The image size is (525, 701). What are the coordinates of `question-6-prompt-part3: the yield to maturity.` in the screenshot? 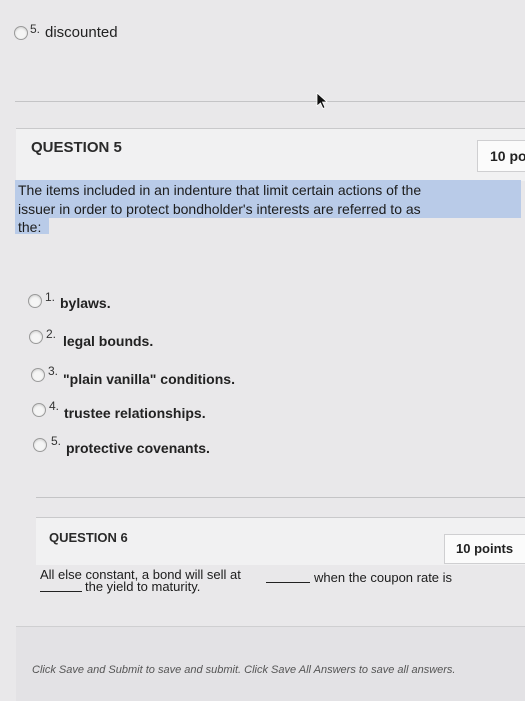 It's located at (143, 586).